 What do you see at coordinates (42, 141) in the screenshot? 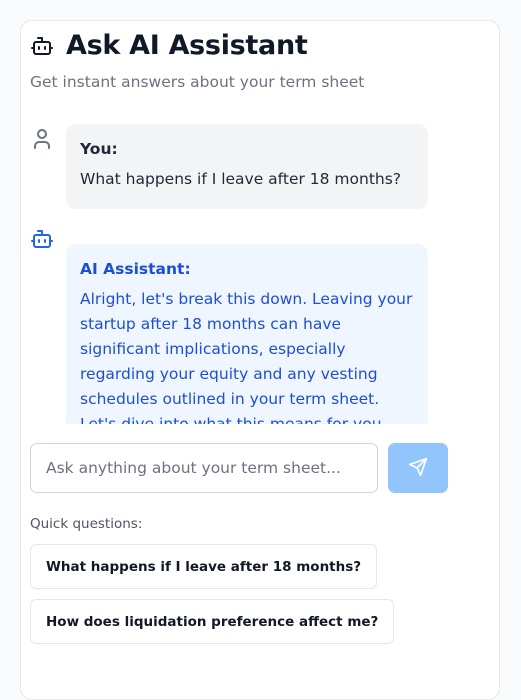
I see `user-icon` at bounding box center [42, 141].